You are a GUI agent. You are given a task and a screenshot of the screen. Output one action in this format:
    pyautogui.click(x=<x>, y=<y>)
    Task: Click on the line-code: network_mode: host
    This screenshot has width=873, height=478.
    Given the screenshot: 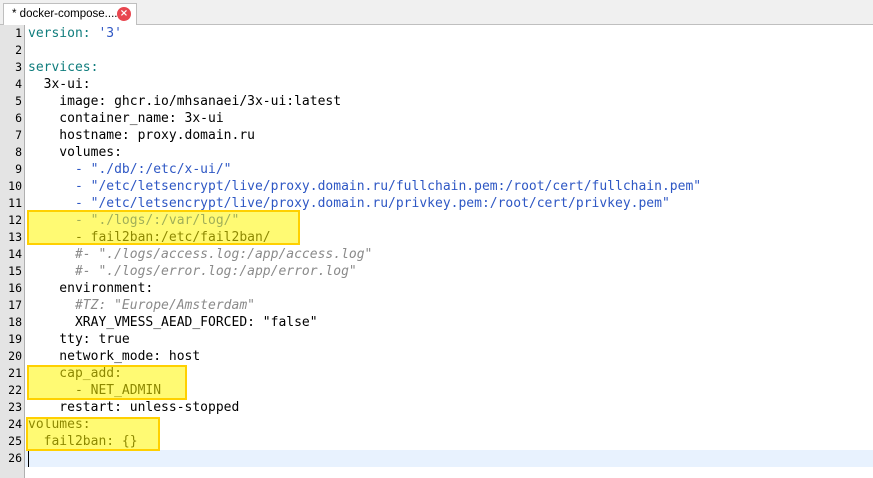 What is the action you would take?
    pyautogui.click(x=114, y=356)
    